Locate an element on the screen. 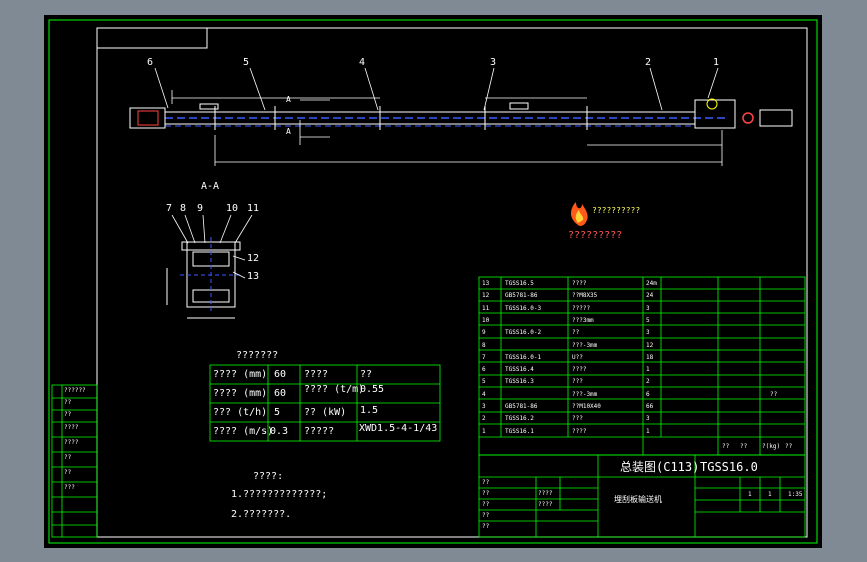  bom-name: ??M8X35 is located at coordinates (585, 296).